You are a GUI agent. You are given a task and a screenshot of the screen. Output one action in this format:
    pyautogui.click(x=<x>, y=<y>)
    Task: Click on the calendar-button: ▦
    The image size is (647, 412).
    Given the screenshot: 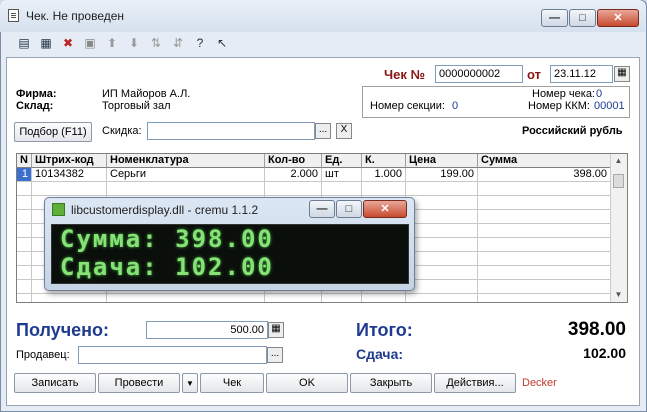 What is the action you would take?
    pyautogui.click(x=622, y=74)
    